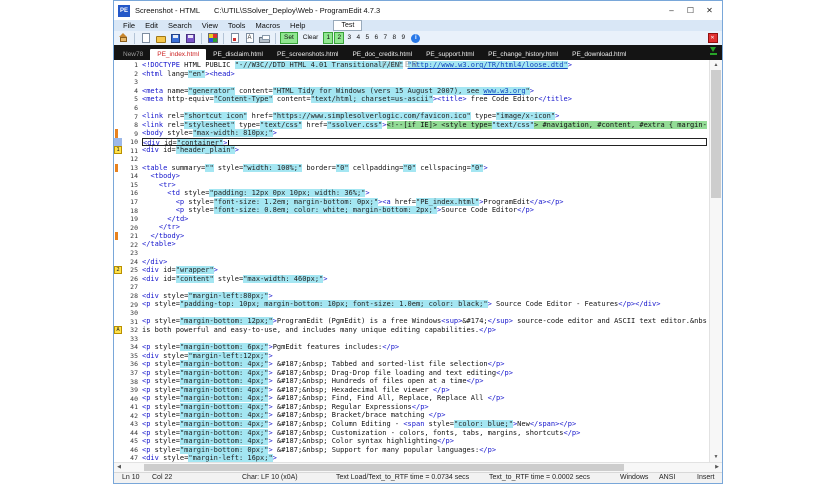  What do you see at coordinates (212, 38) in the screenshot?
I see `colors-button` at bounding box center [212, 38].